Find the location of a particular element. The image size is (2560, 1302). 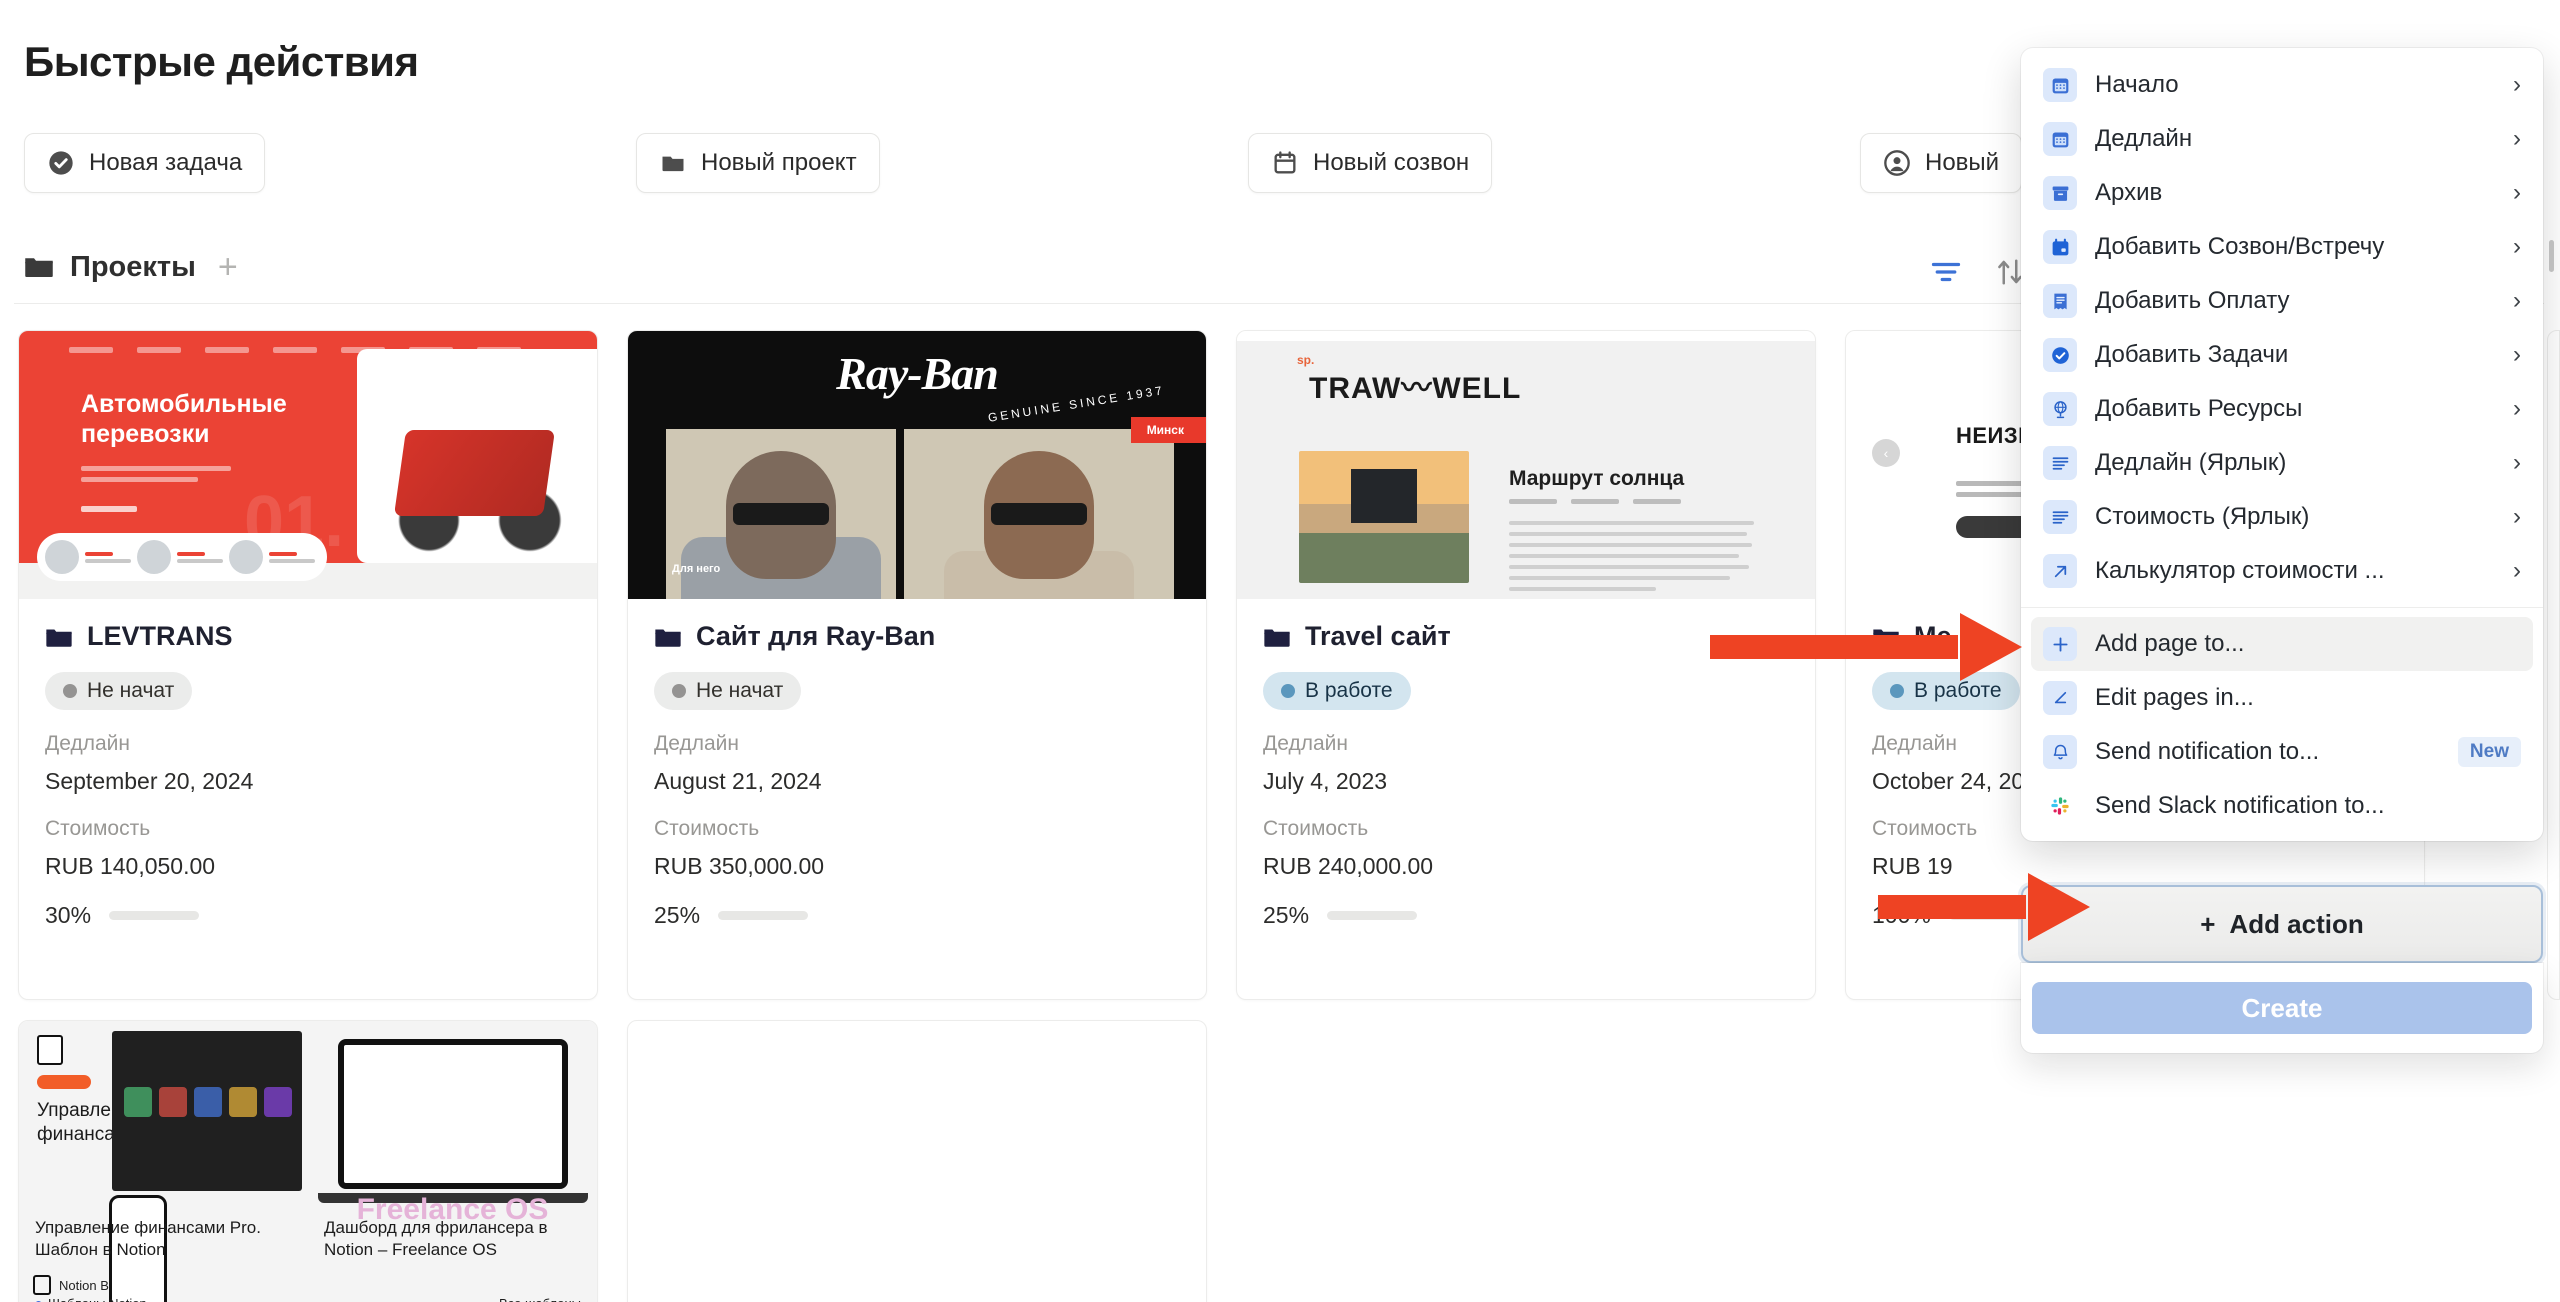

filter-icon is located at coordinates (1946, 274).